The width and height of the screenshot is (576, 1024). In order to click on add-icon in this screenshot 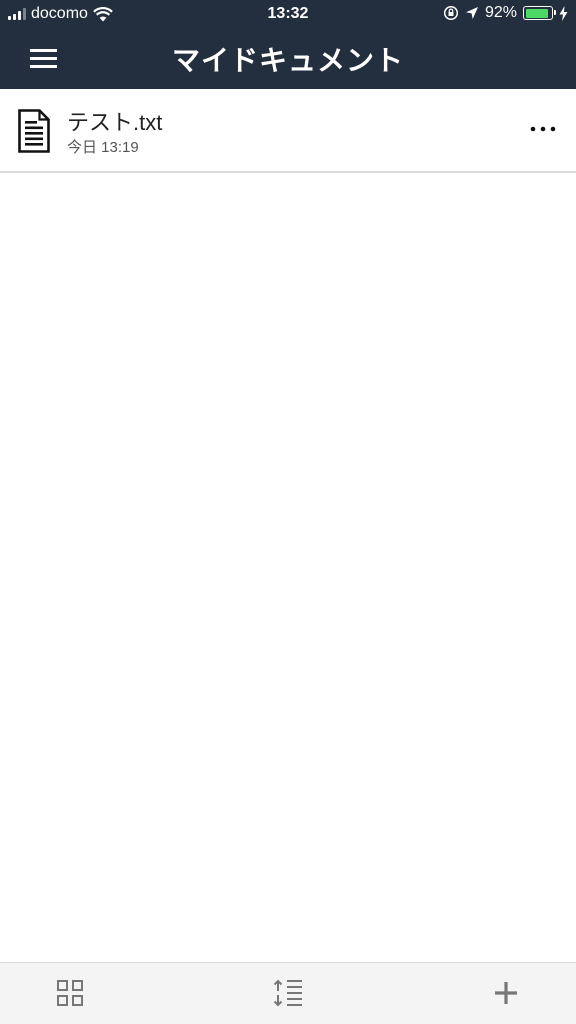, I will do `click(506, 993)`.